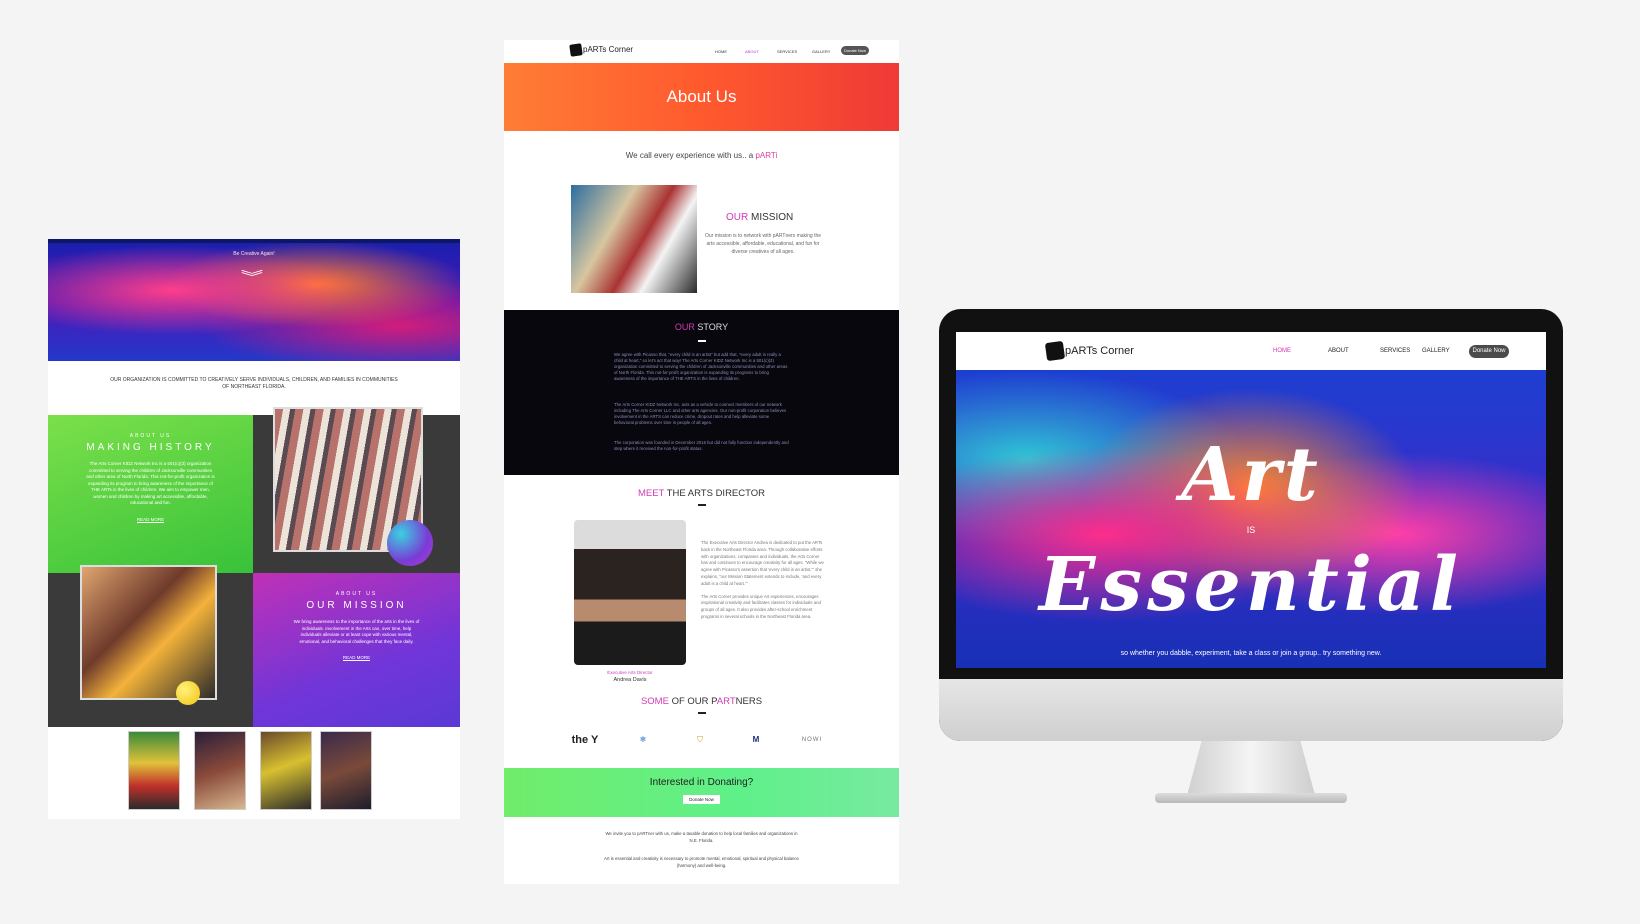  Describe the element at coordinates (356, 594) in the screenshot. I see `mission-kicker: ABOUT US` at that location.